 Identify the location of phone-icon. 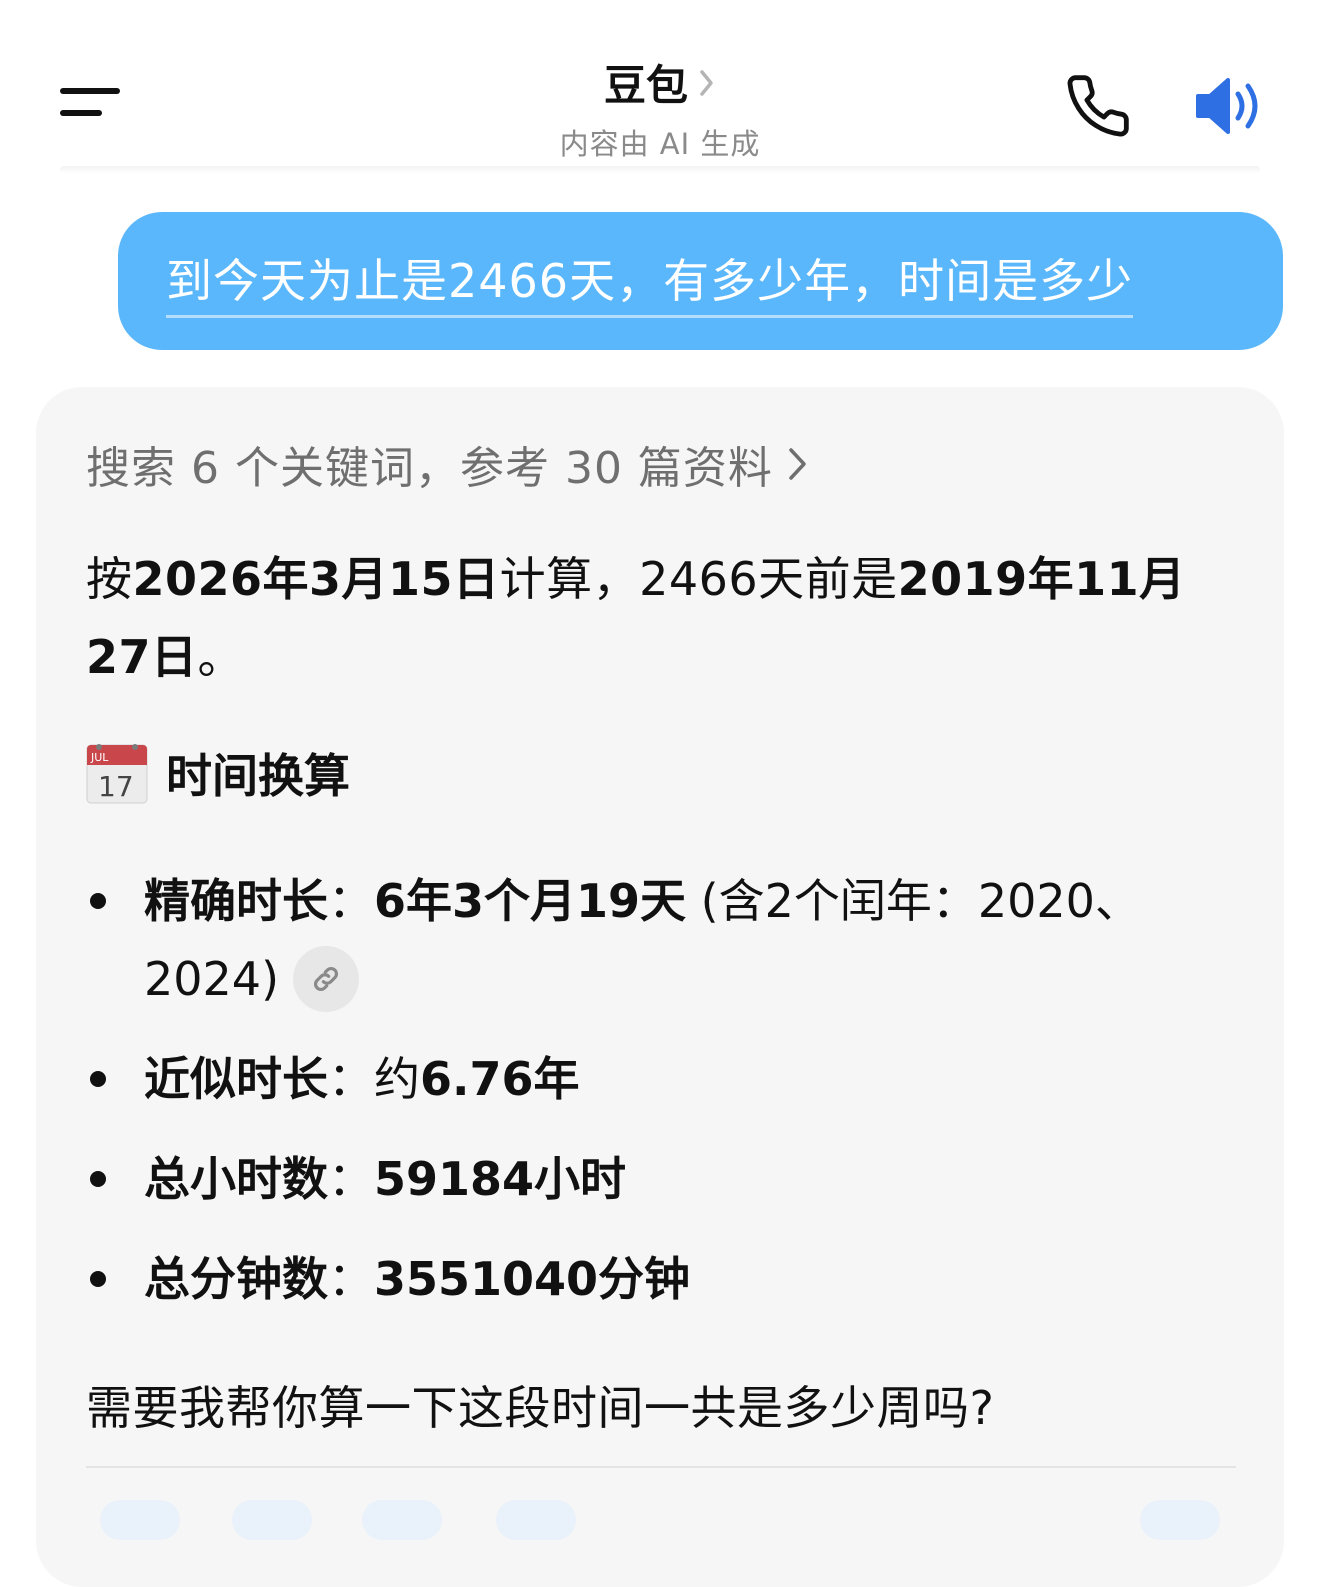
(1098, 106).